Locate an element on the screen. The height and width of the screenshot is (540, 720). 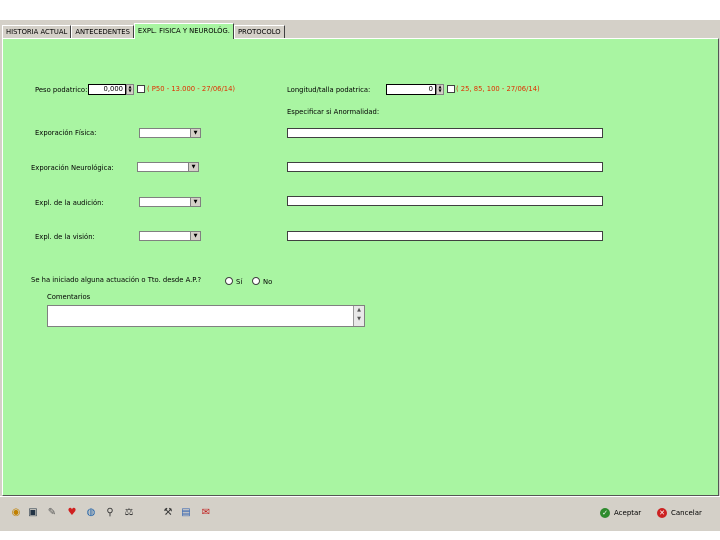
longitud-spinner: ▲ ▼ is located at coordinates (440, 89).